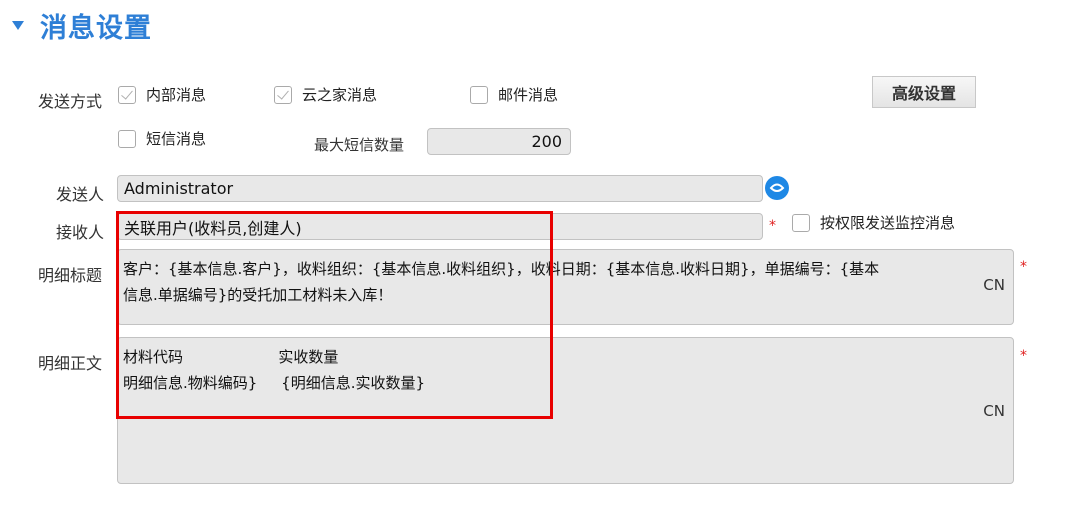 This screenshot has width=1080, height=528. What do you see at coordinates (80, 194) in the screenshot?
I see `sender-label: 发送人` at bounding box center [80, 194].